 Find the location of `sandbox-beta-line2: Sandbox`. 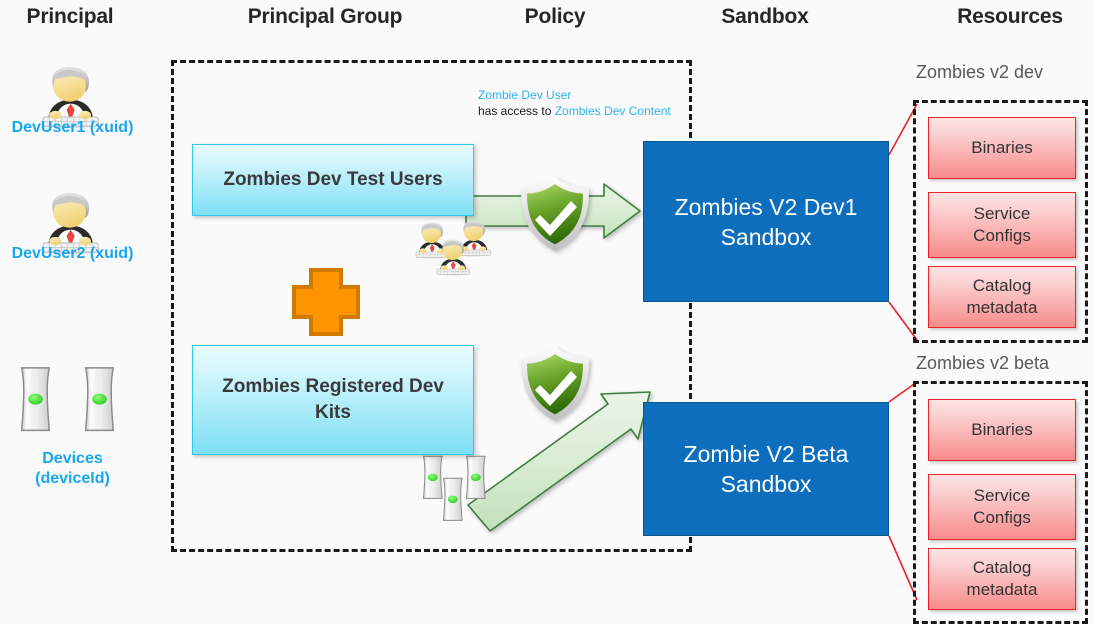

sandbox-beta-line2: Sandbox is located at coordinates (766, 484).